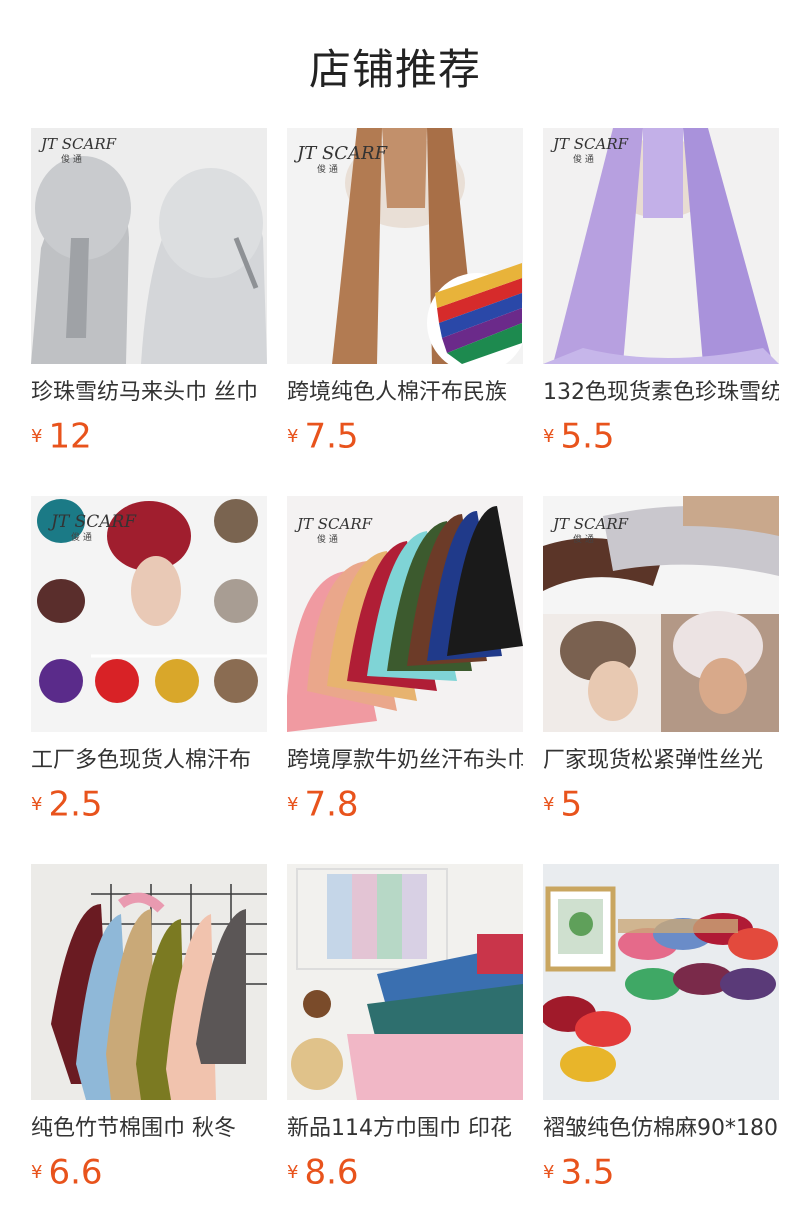 Image resolution: width=790 pixels, height=1232 pixels. What do you see at coordinates (67, 1172) in the screenshot?
I see `product-price: ¥6.6` at bounding box center [67, 1172].